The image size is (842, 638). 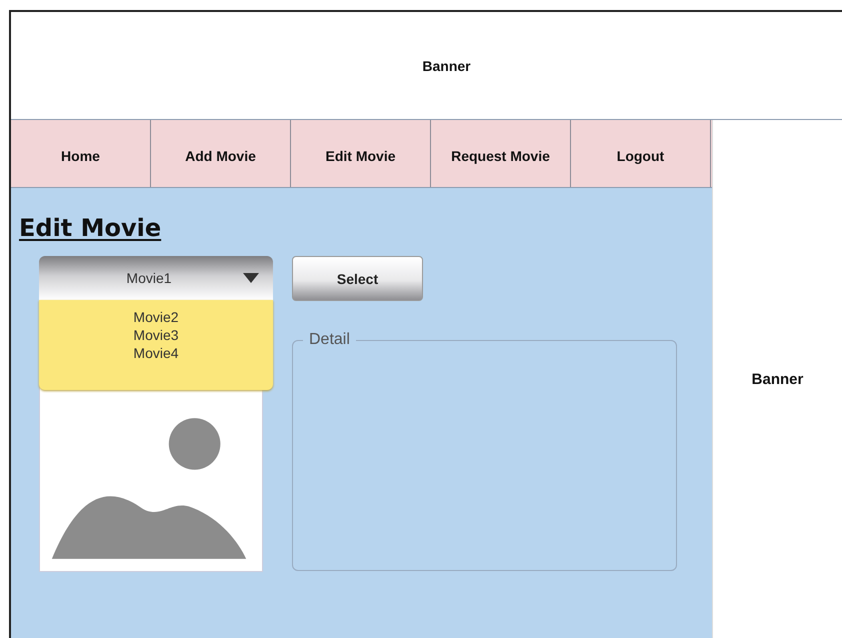 What do you see at coordinates (156, 278) in the screenshot?
I see `movie-dropdown: Movie1` at bounding box center [156, 278].